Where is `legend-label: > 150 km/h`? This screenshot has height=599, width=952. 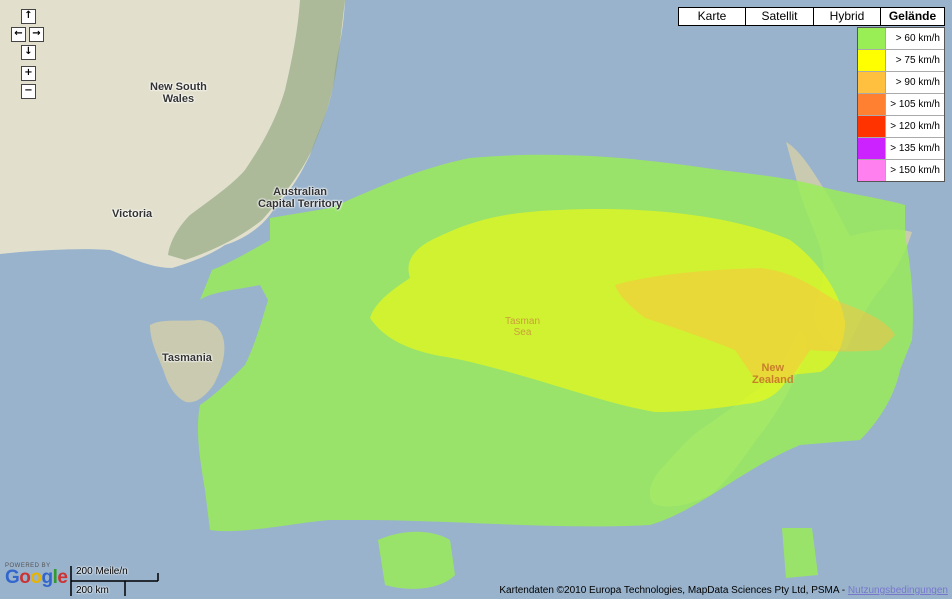
legend-label: > 150 km/h is located at coordinates (915, 170).